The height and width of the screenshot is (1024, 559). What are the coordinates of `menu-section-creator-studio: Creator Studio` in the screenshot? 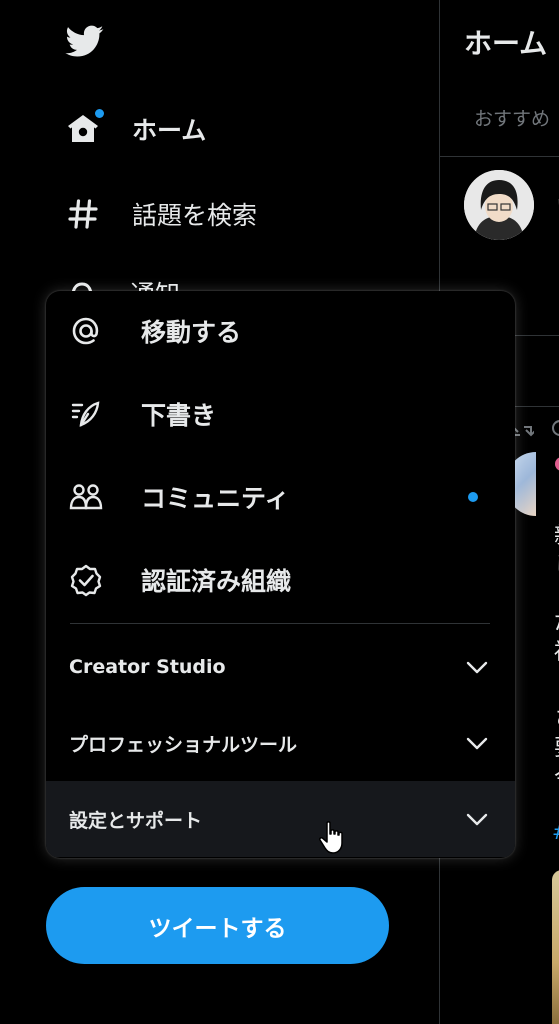 It's located at (280, 667).